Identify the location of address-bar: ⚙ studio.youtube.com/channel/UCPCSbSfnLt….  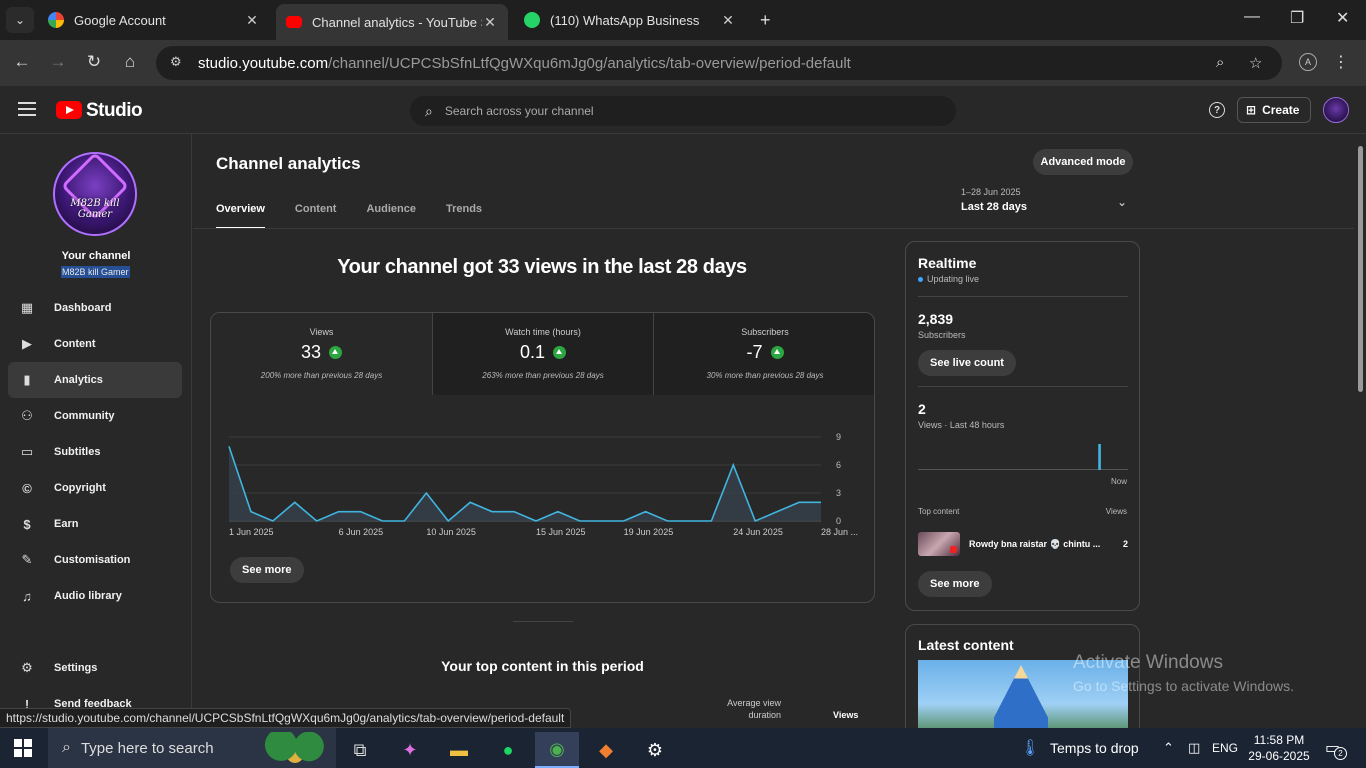
(719, 63).